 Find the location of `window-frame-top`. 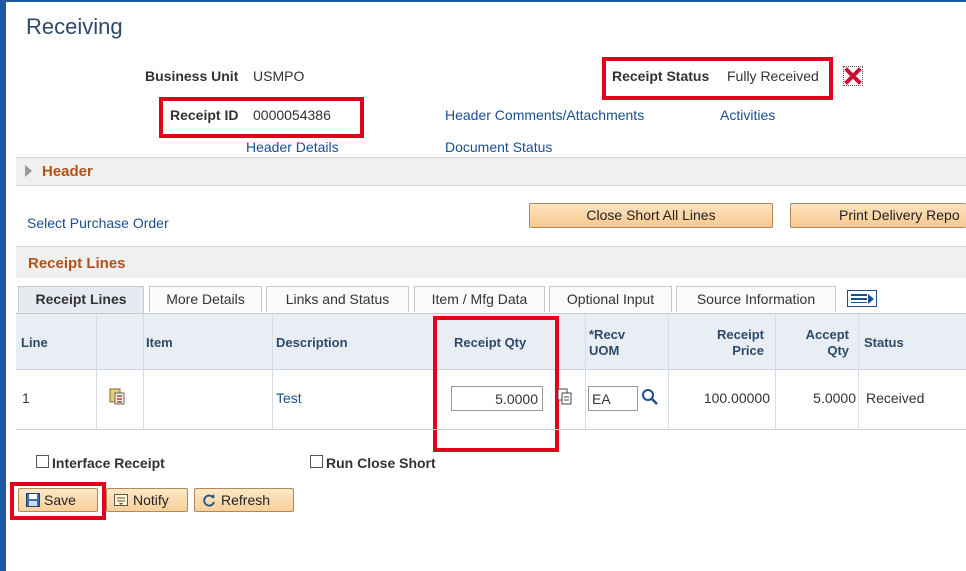

window-frame-top is located at coordinates (483, 1).